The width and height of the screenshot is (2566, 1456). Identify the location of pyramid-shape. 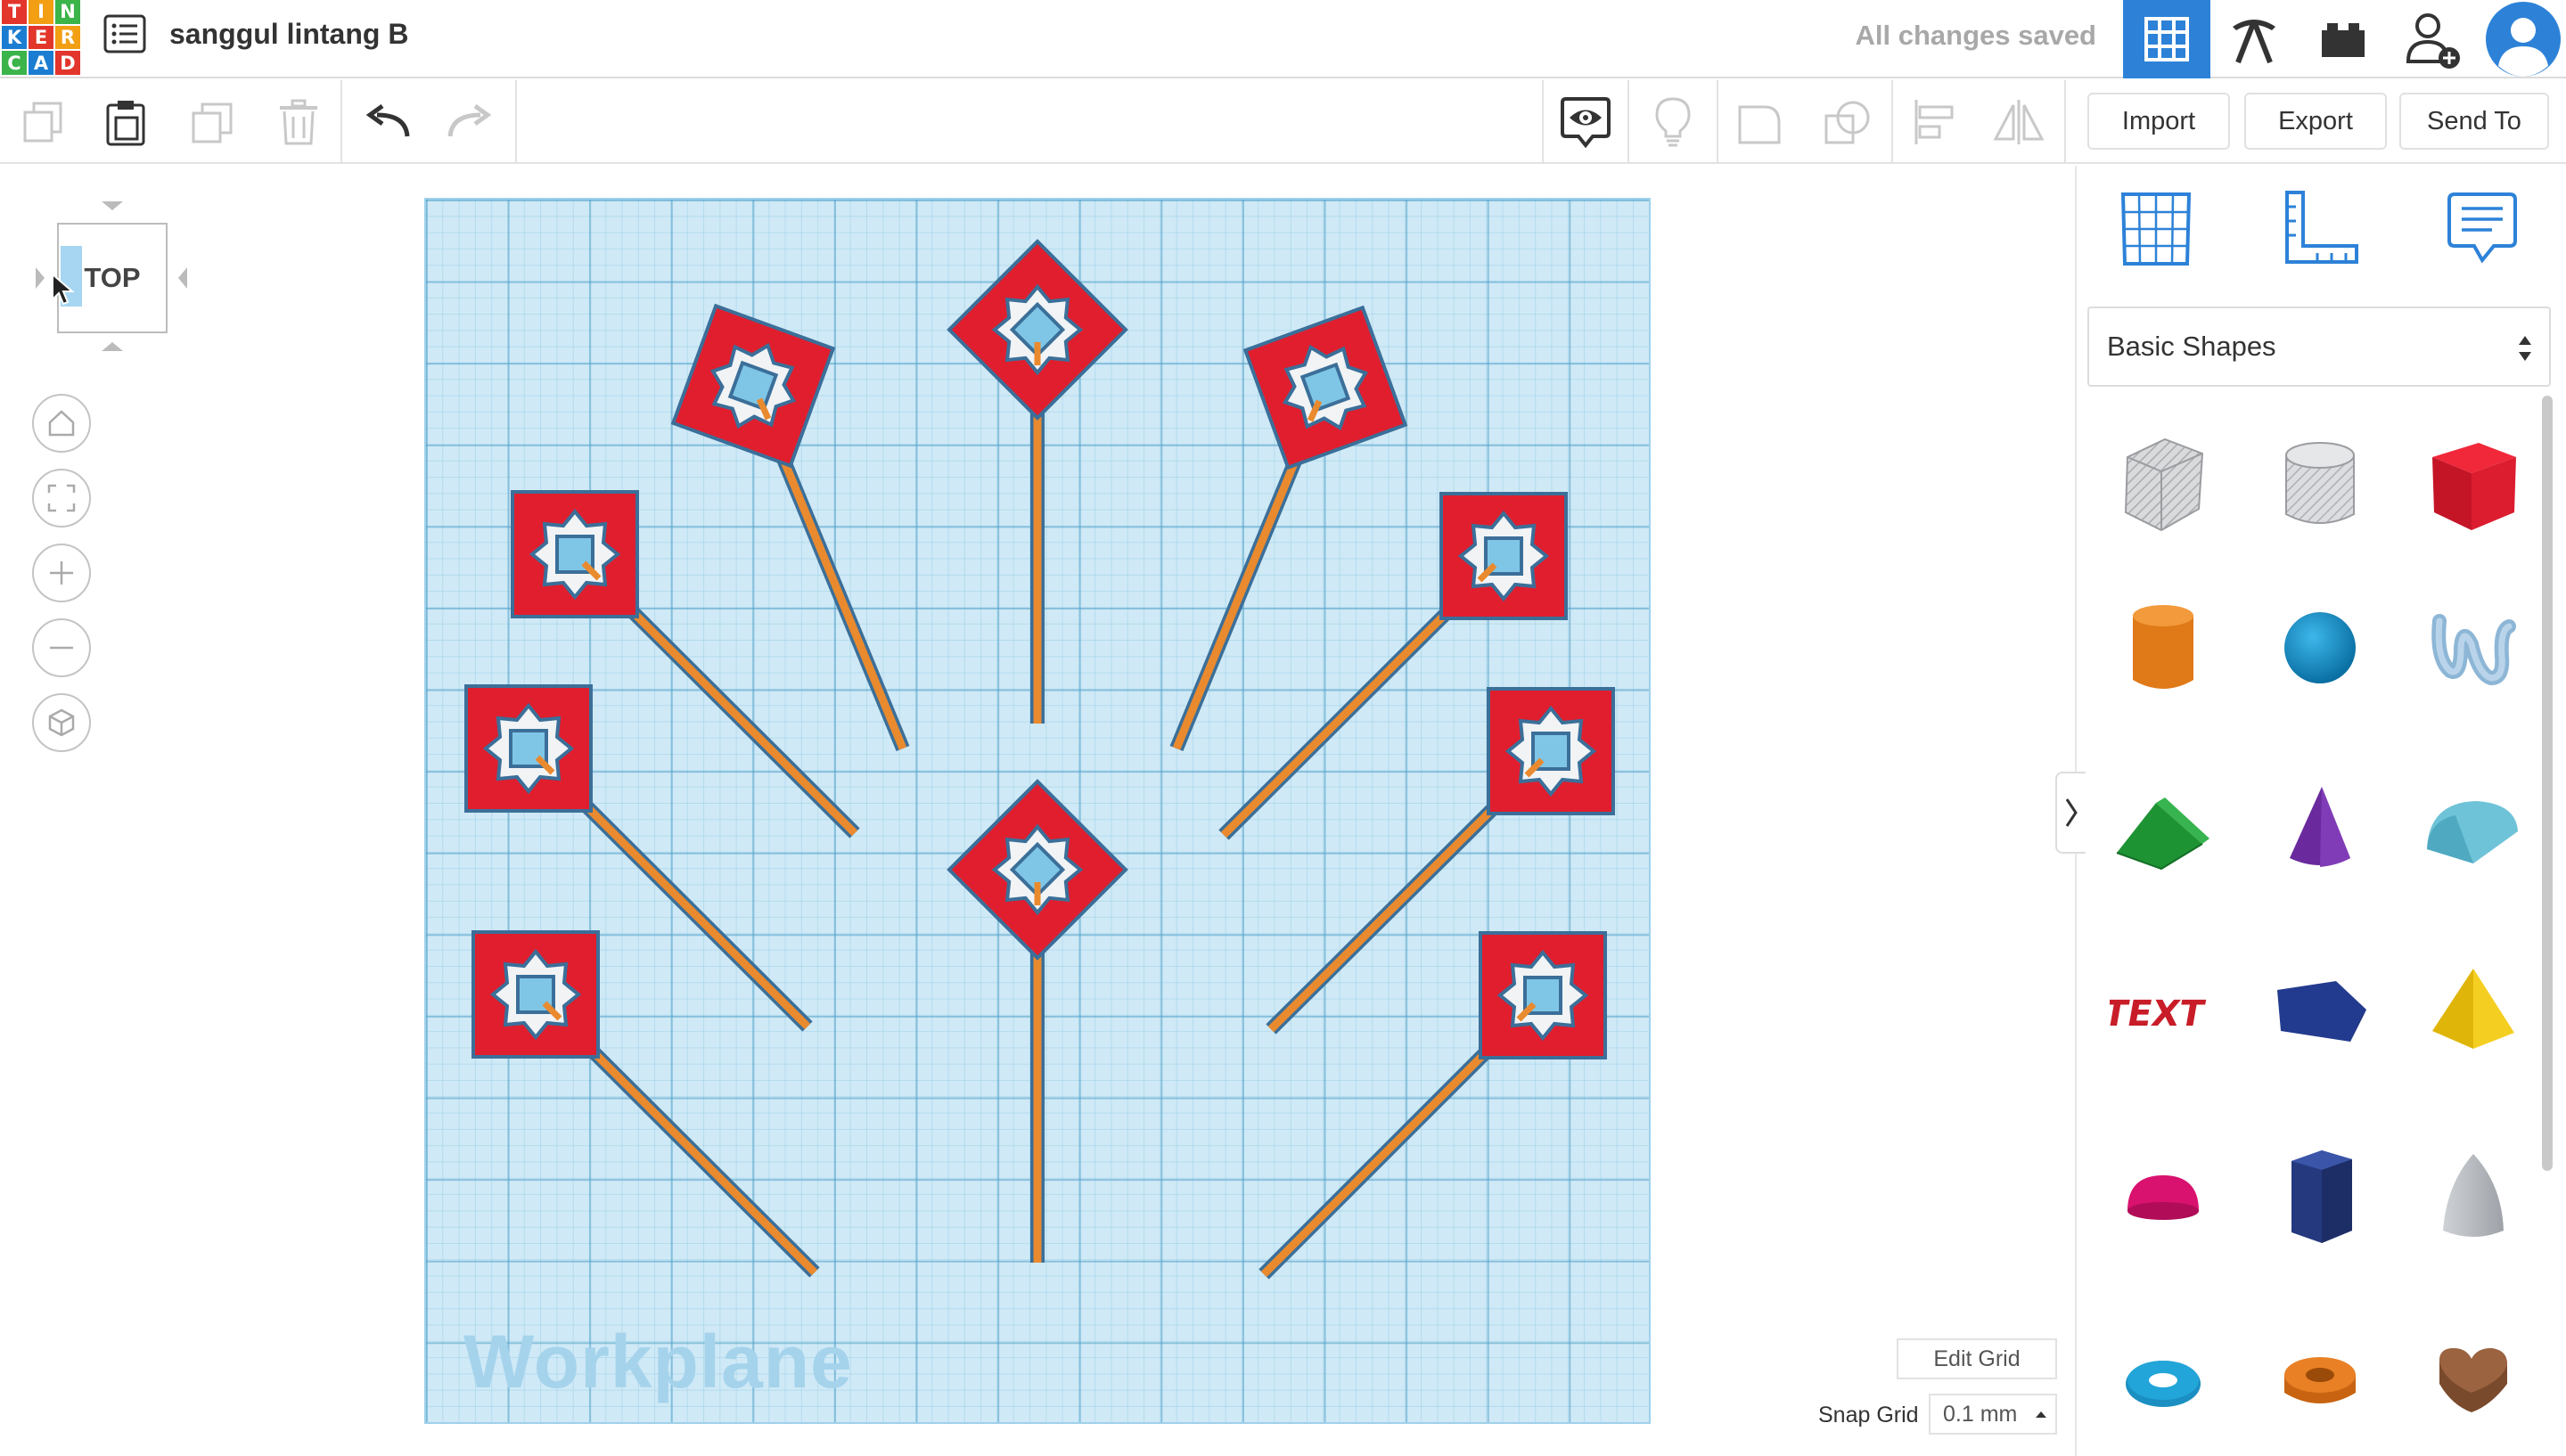
(2473, 1013).